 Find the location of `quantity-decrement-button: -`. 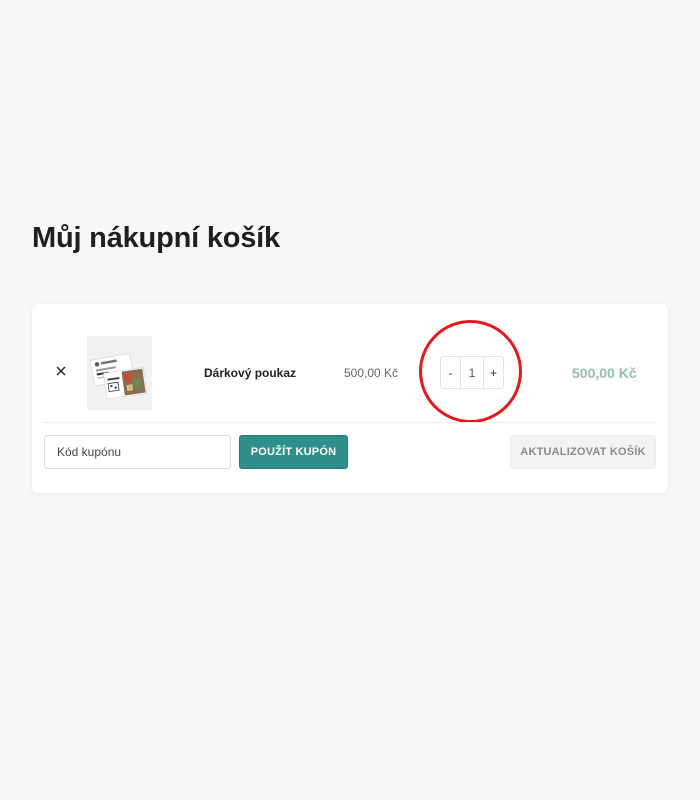

quantity-decrement-button: - is located at coordinates (450, 372).